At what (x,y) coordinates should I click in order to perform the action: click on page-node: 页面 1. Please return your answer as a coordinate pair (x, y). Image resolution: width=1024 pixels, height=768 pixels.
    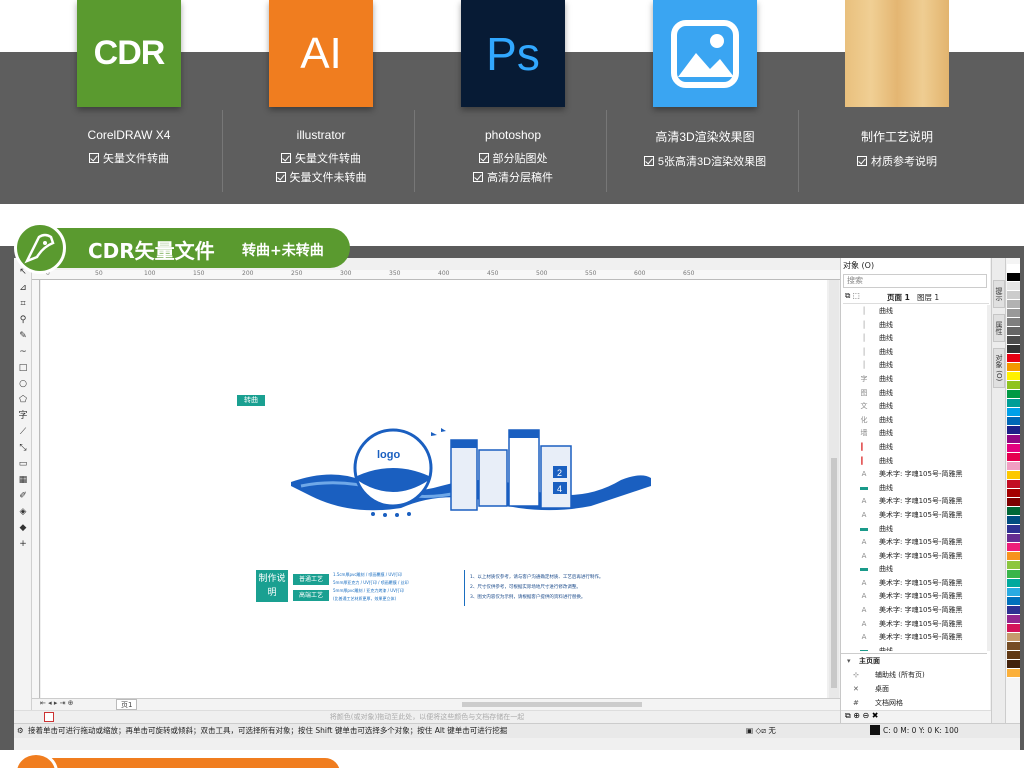
    Looking at the image, I should click on (898, 297).